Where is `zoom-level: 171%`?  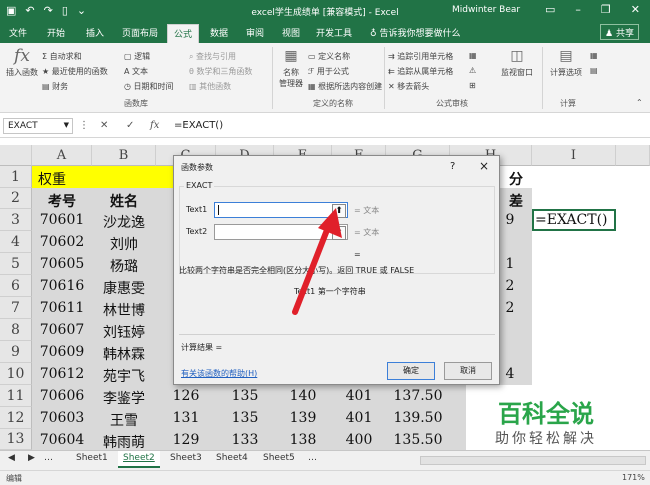
zoom-level: 171% is located at coordinates (633, 477).